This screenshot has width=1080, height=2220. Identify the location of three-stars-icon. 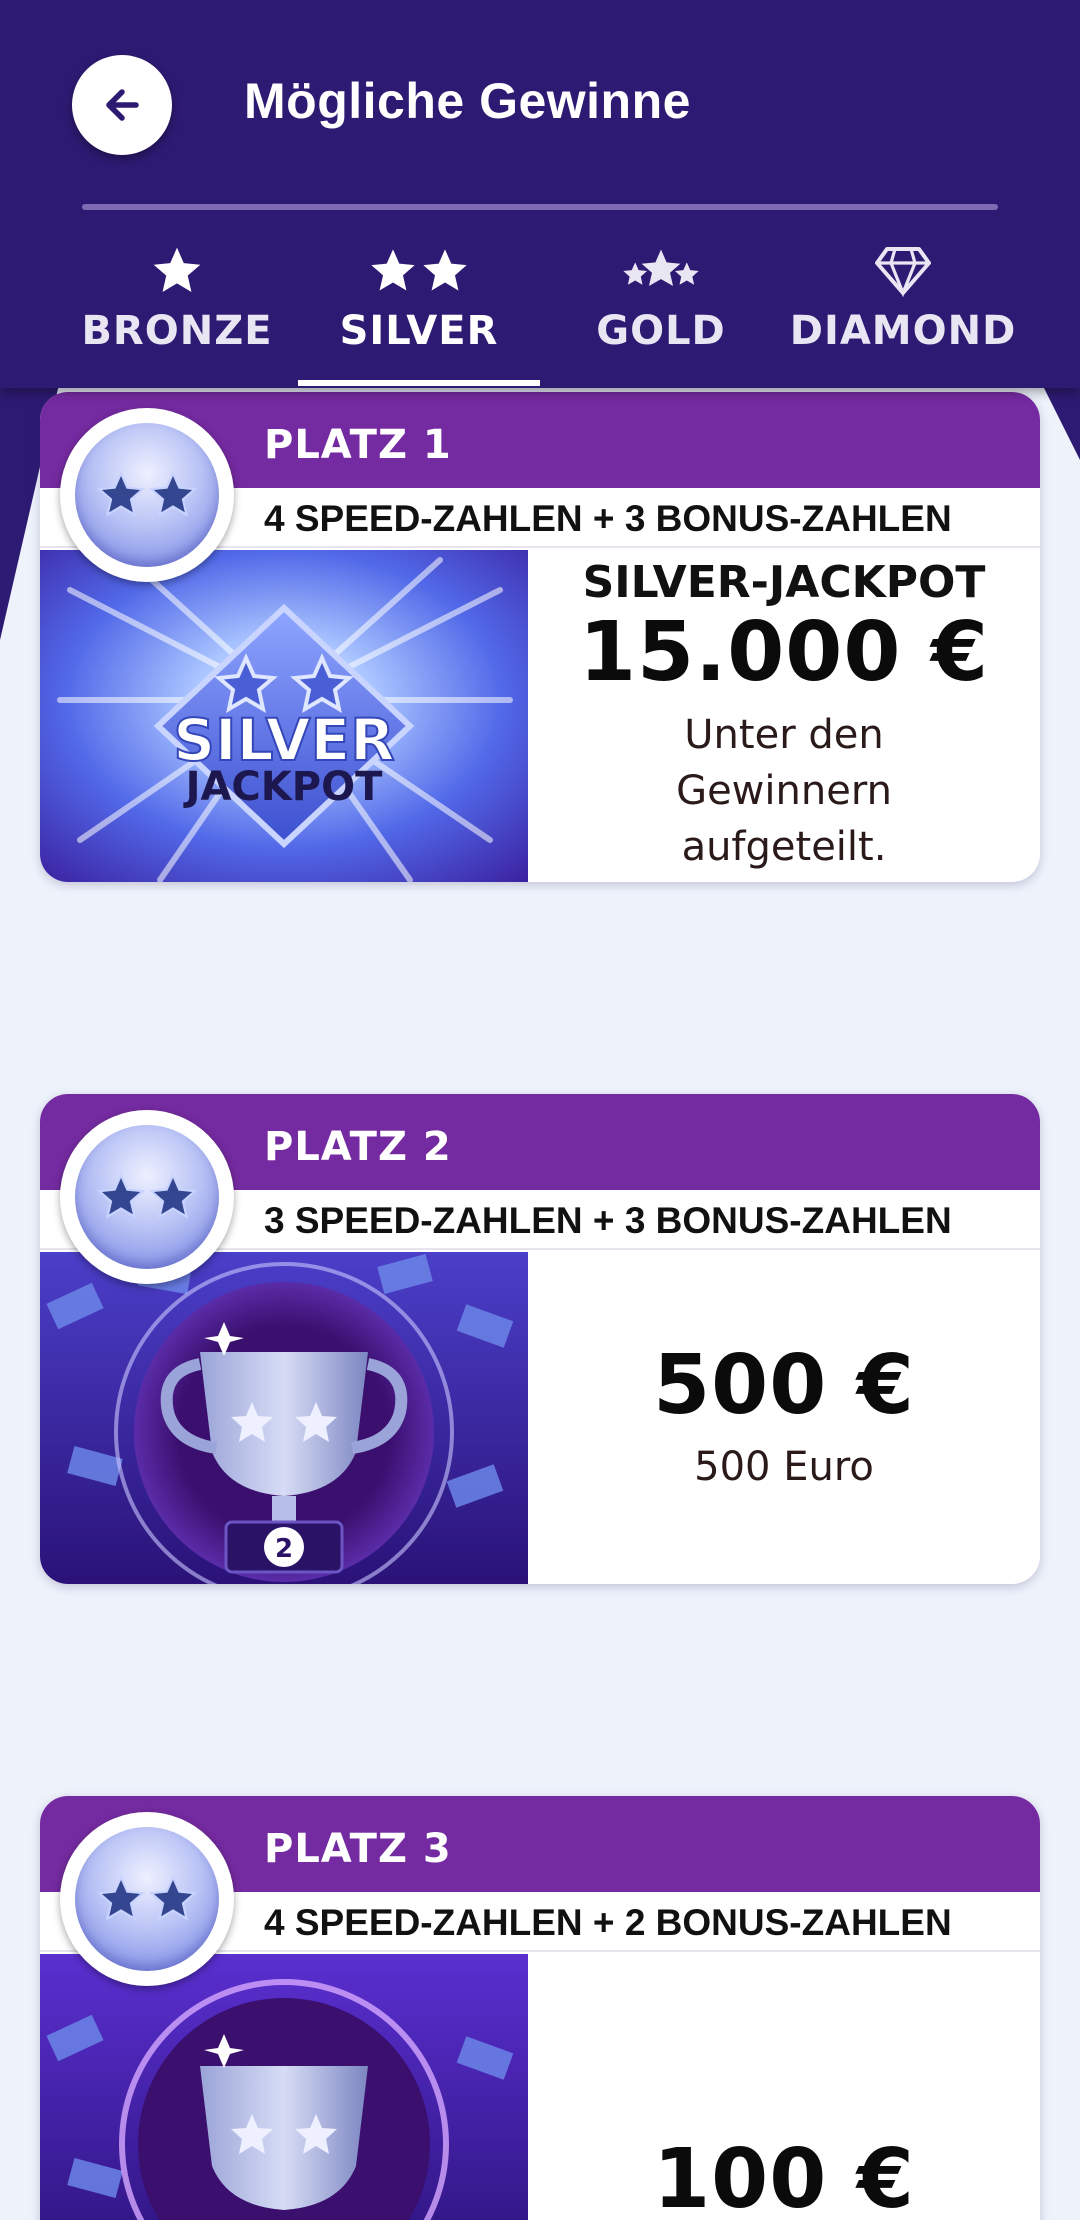
(661, 268).